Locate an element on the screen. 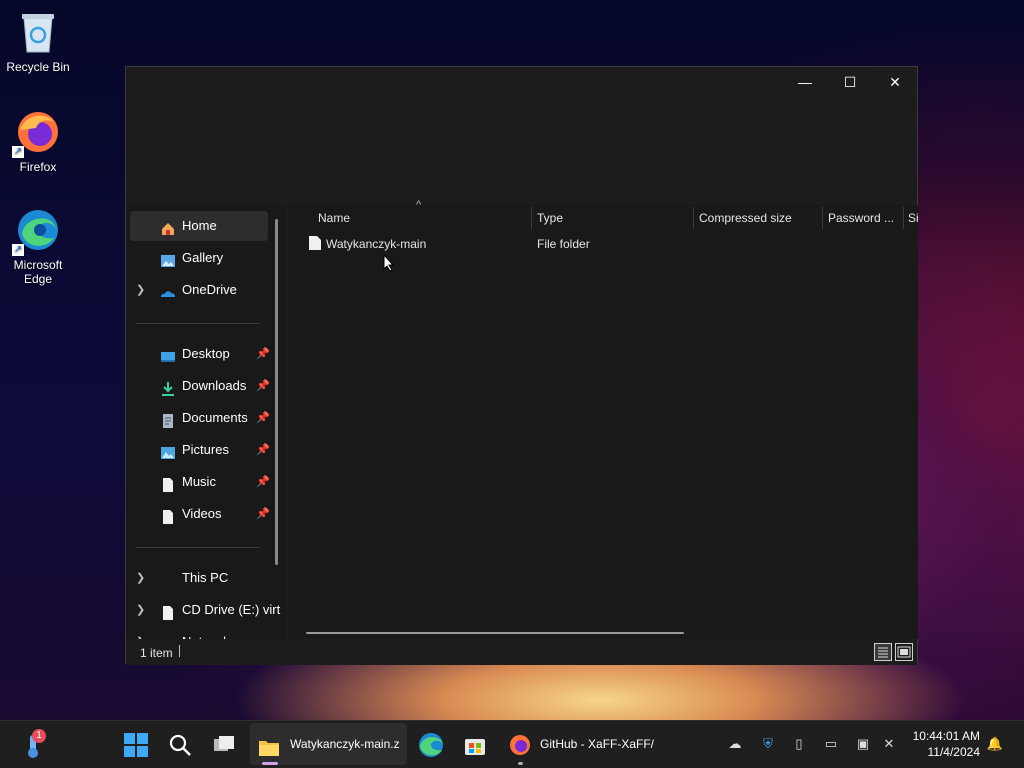 This screenshot has height=768, width=1024. nav-item-label: Music is located at coordinates (199, 481).